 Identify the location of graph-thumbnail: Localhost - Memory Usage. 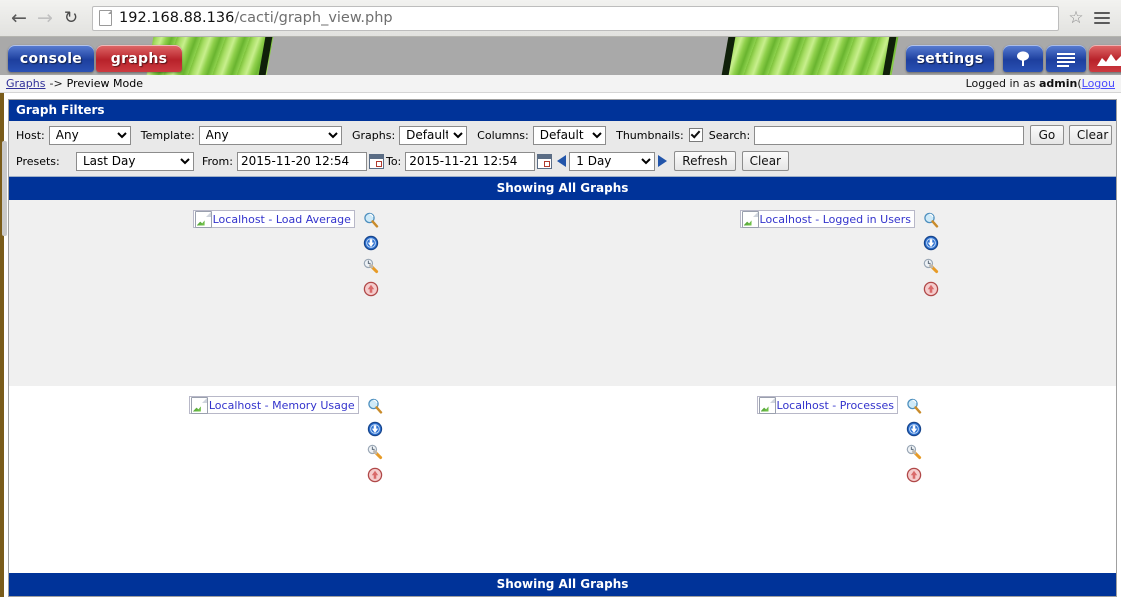
(273, 405).